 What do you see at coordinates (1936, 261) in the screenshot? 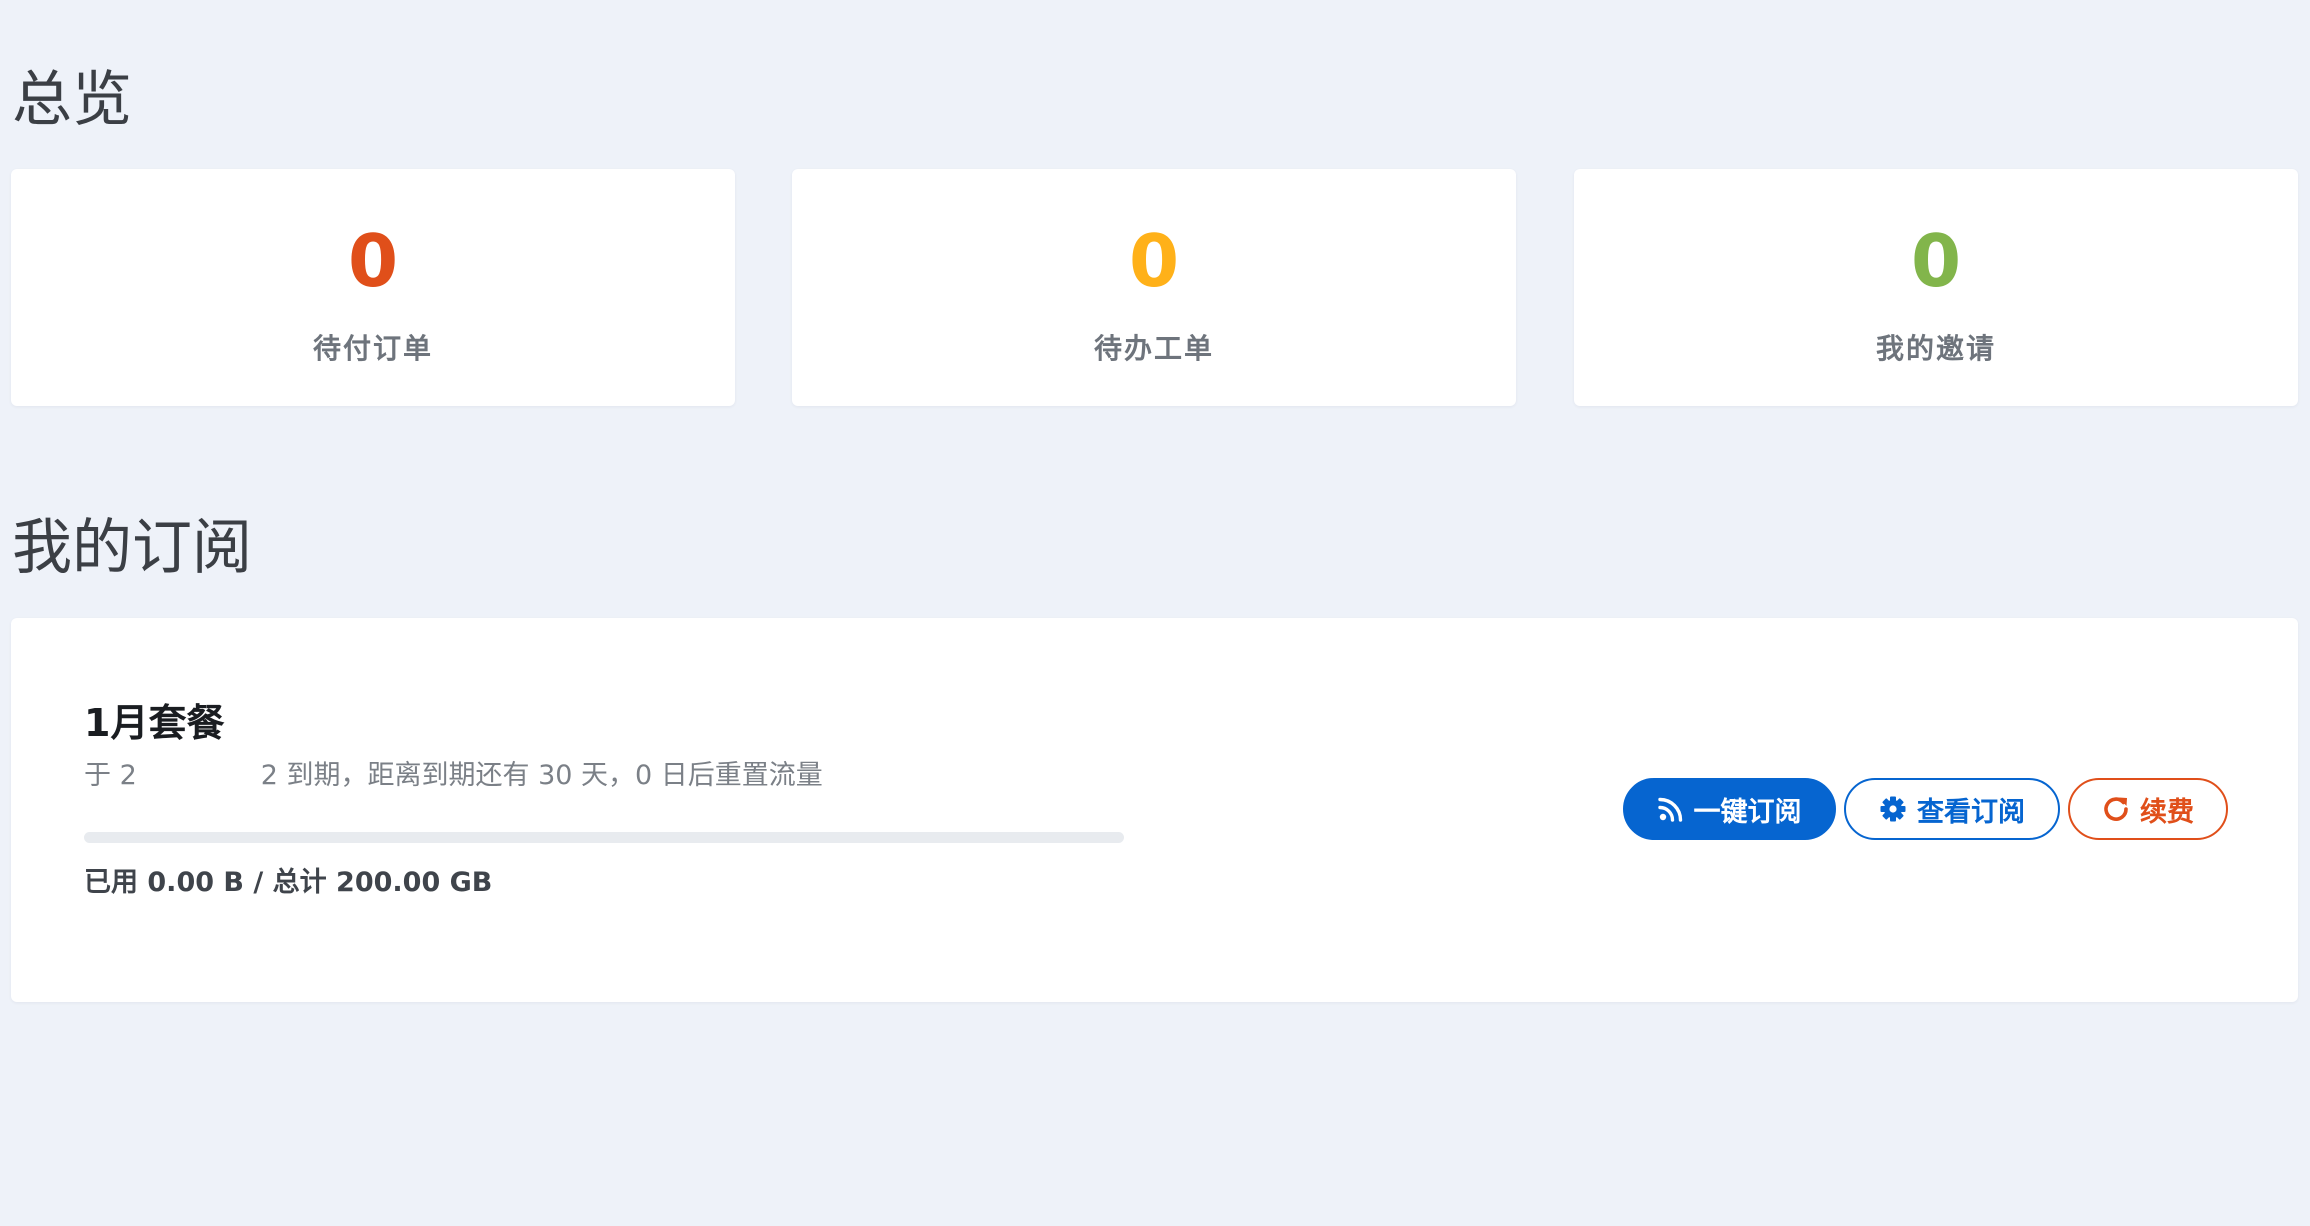
I see `my-invites-count: 0` at bounding box center [1936, 261].